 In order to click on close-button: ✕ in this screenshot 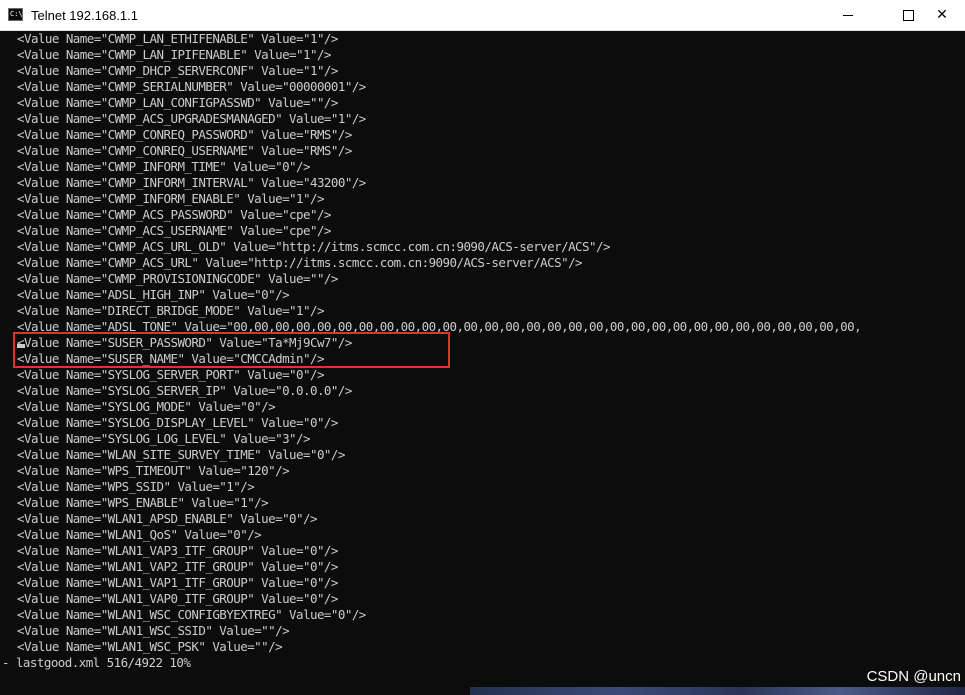, I will do `click(942, 15)`.